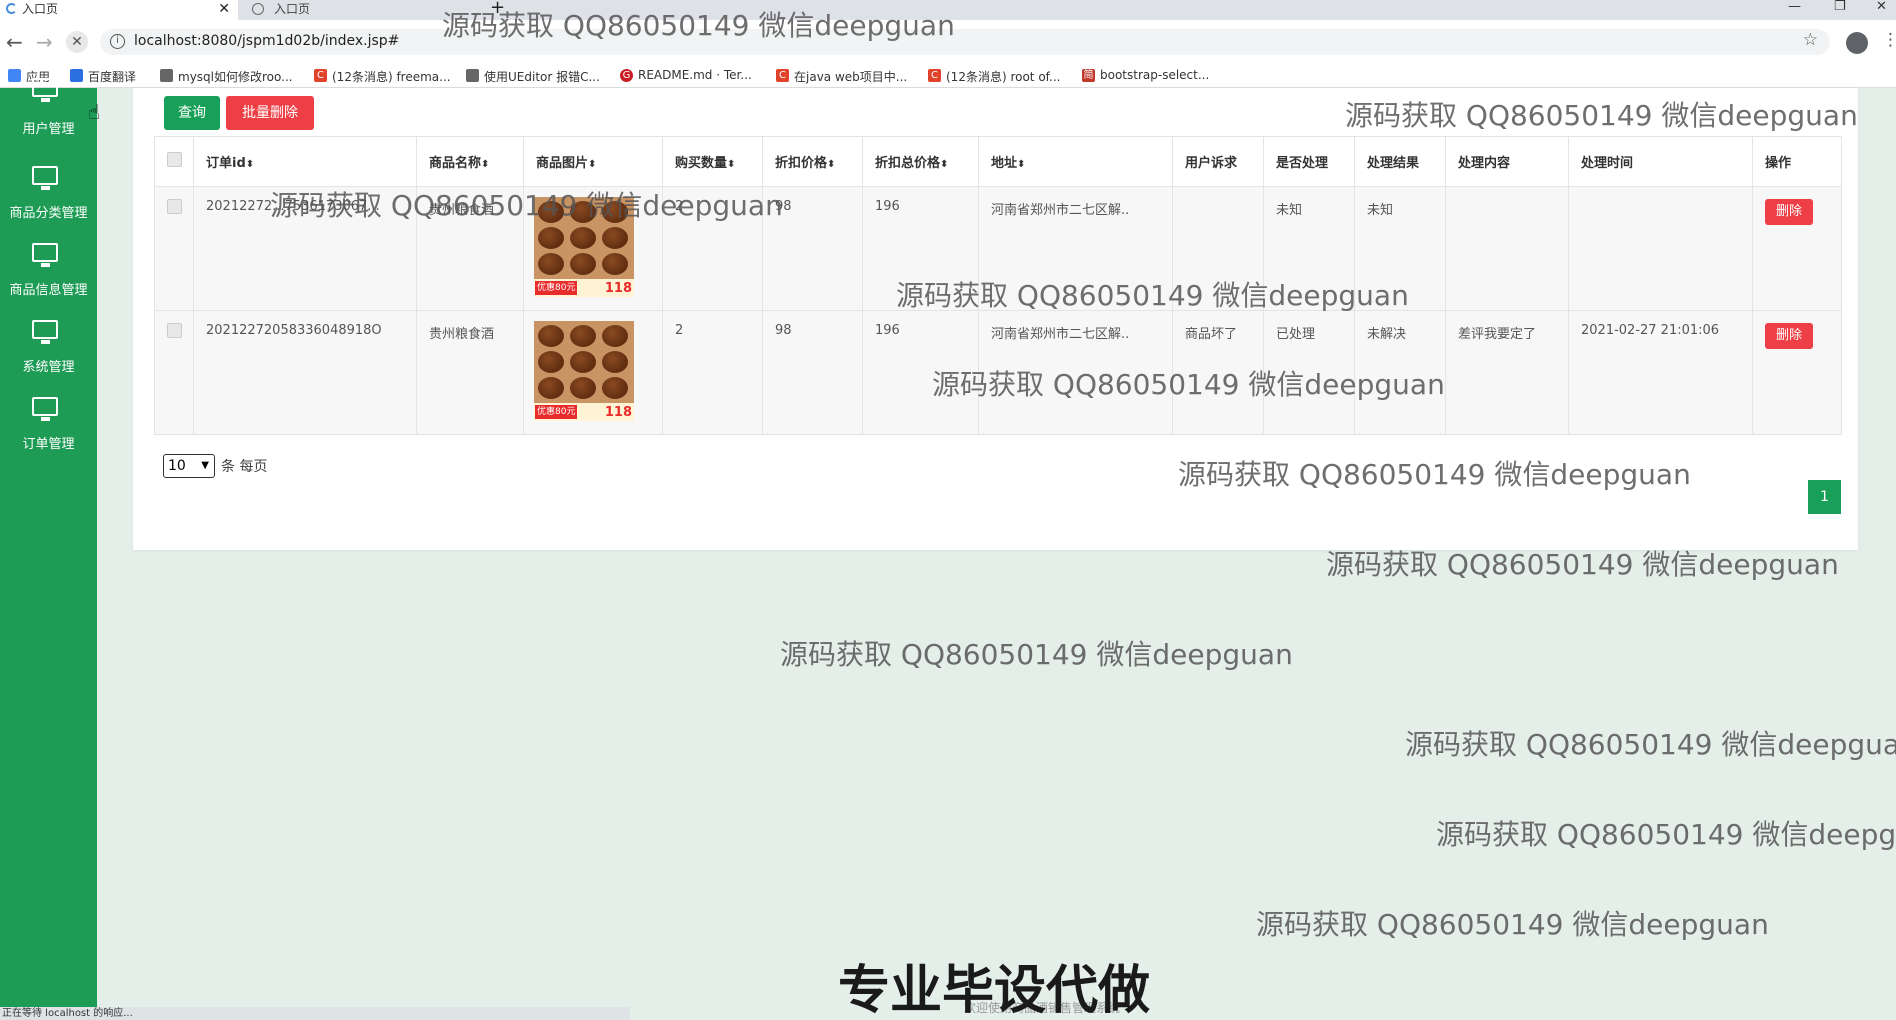 The width and height of the screenshot is (1896, 1020). What do you see at coordinates (1810, 40) in the screenshot?
I see `bookmark-star-icon: ☆` at bounding box center [1810, 40].